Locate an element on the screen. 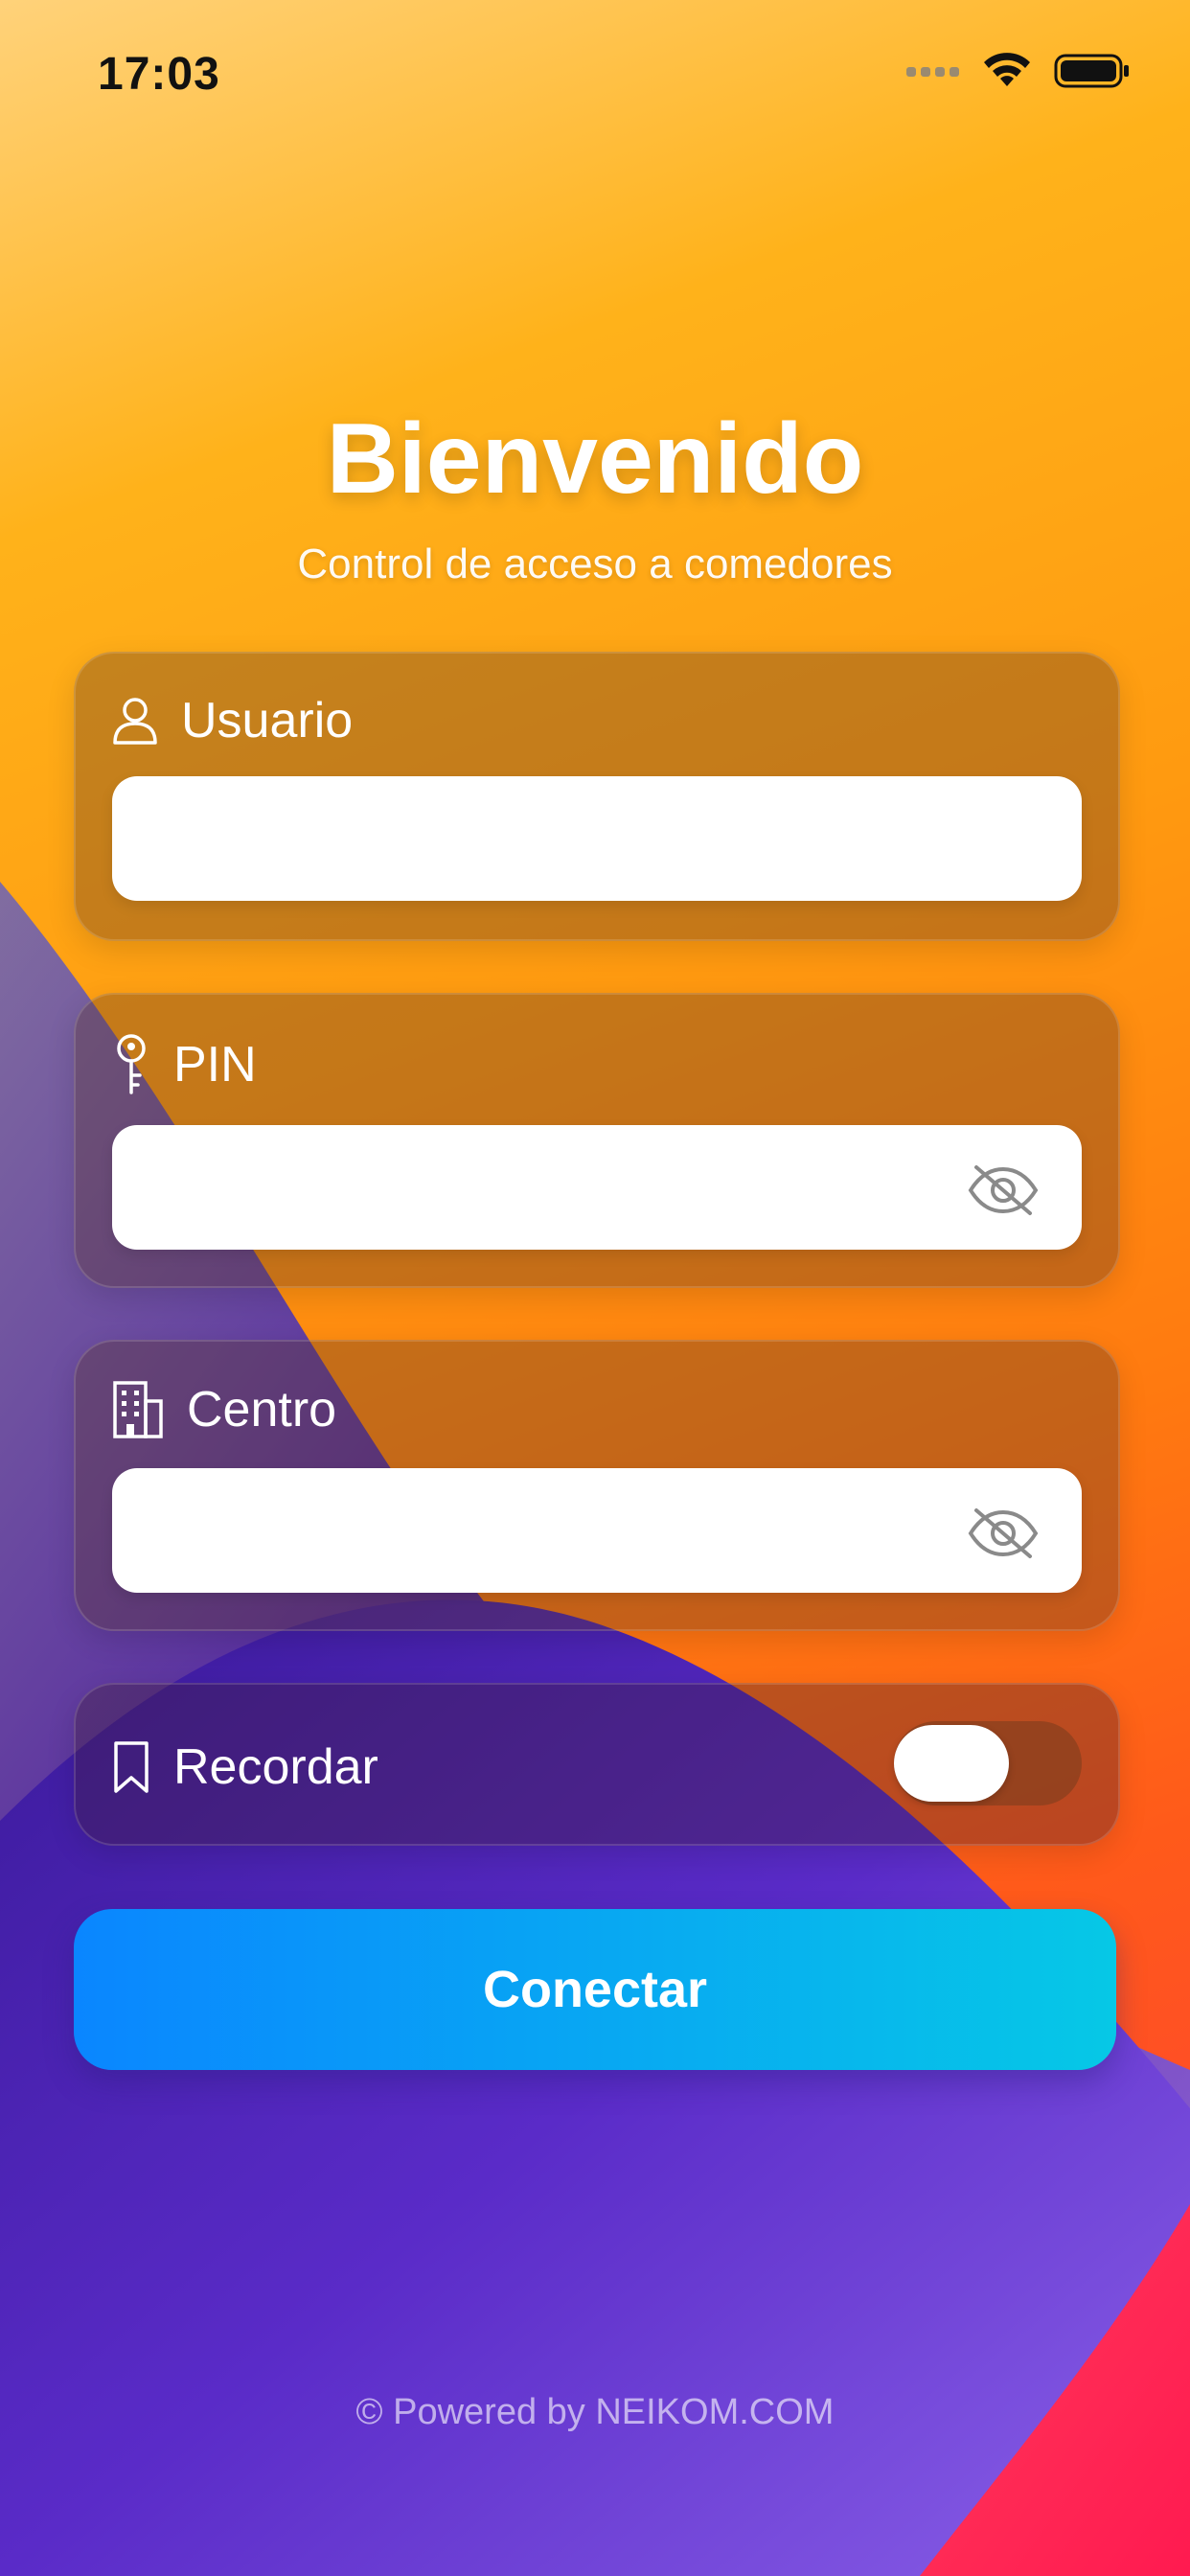  person-icon is located at coordinates (135, 721).